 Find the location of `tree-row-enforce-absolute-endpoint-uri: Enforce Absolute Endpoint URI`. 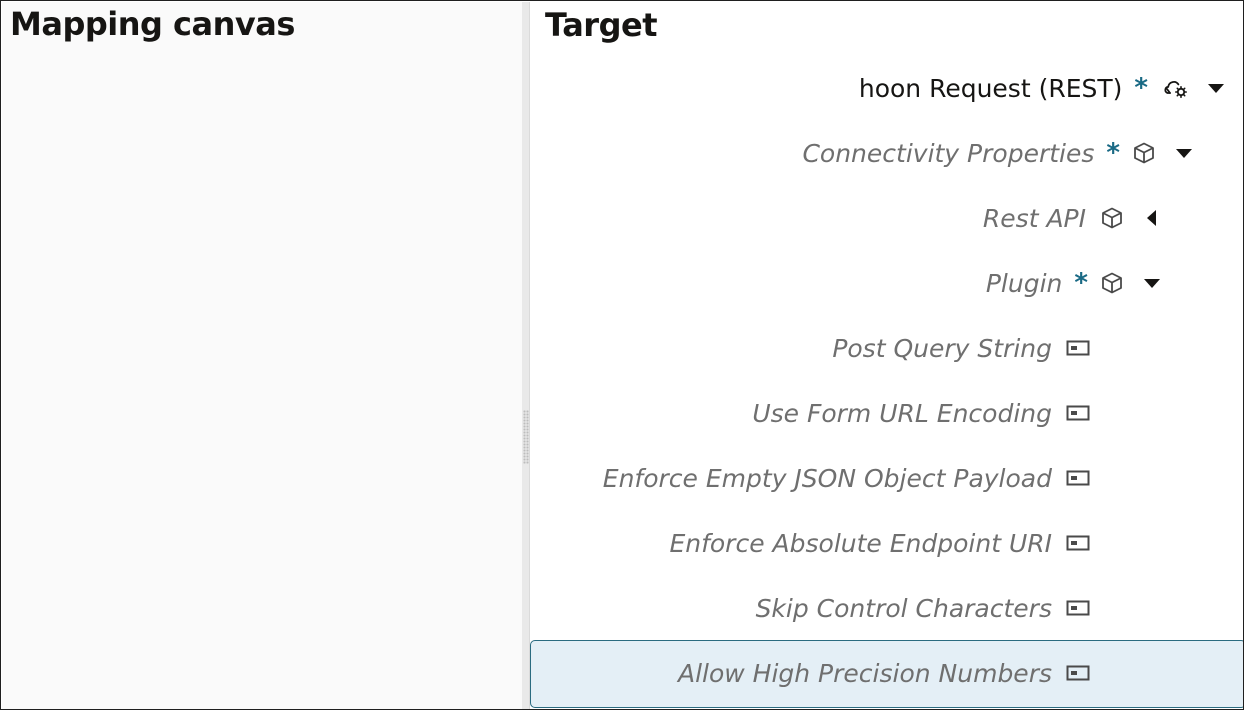

tree-row-enforce-absolute-endpoint-uri: Enforce Absolute Endpoint URI is located at coordinates (886, 543).